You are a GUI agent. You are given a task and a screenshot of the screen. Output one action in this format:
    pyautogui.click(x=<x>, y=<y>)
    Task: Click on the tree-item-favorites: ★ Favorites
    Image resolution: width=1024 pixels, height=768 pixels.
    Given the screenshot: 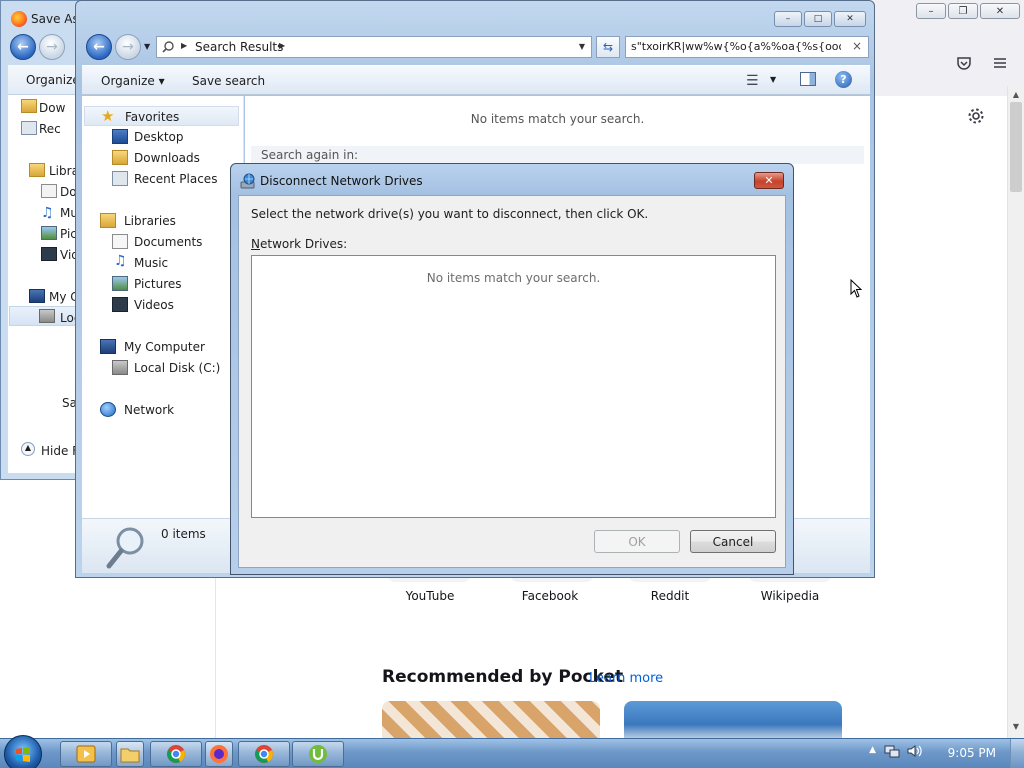 What is the action you would take?
    pyautogui.click(x=161, y=116)
    